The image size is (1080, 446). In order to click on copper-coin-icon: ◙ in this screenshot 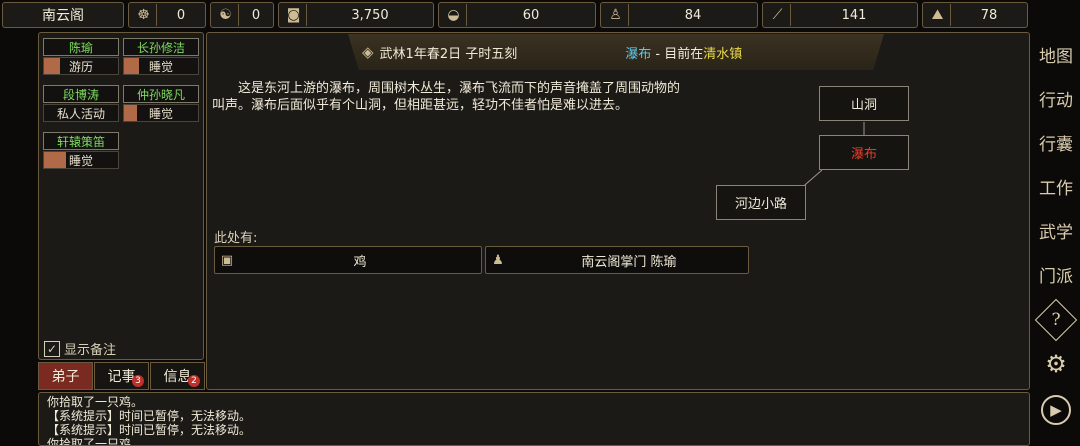, I will do `click(294, 15)`.